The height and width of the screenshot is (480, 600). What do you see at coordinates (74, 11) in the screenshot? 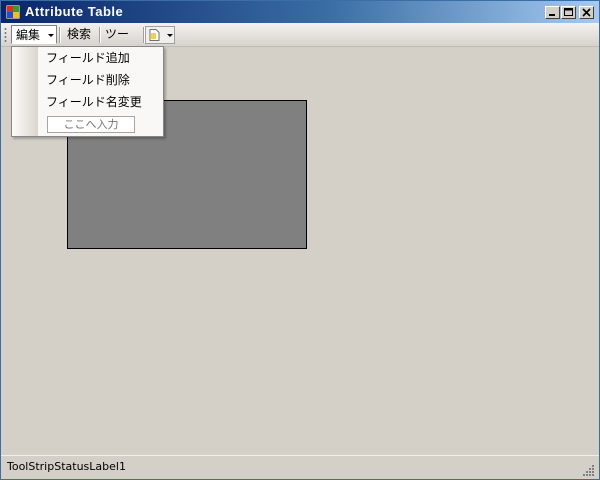
I see `window-title: Attribute Table` at bounding box center [74, 11].